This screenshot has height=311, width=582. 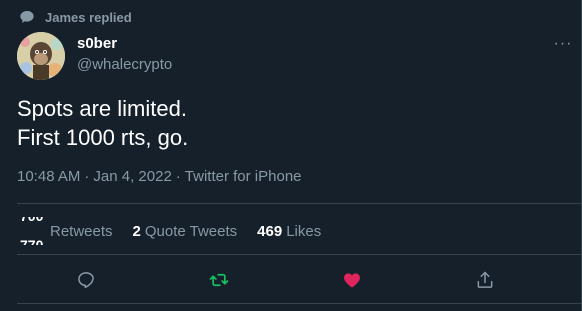 What do you see at coordinates (136, 231) in the screenshot?
I see `quote-tweets-count: 2` at bounding box center [136, 231].